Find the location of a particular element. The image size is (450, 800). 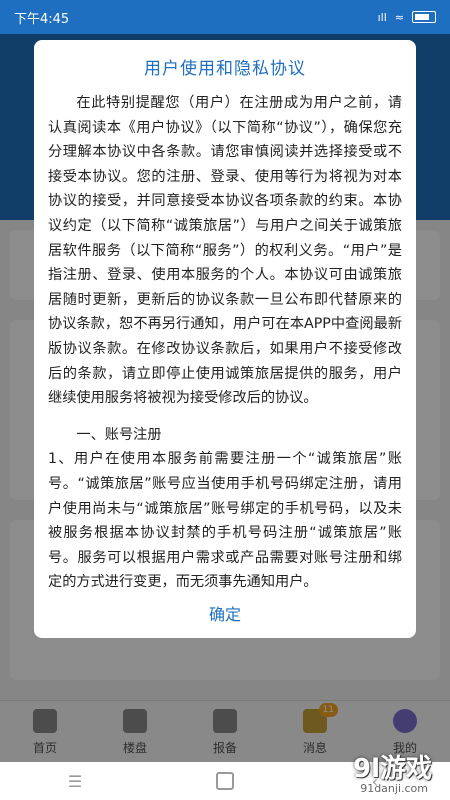

wifi-icon: ≈ is located at coordinates (399, 17).